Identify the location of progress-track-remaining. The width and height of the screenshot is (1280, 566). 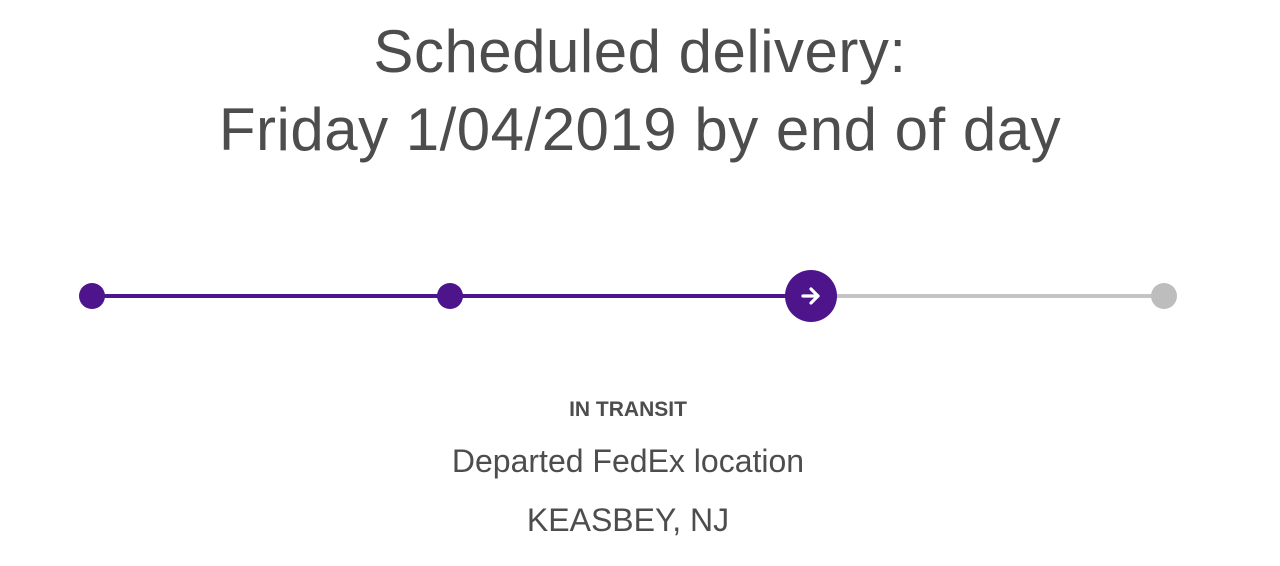
(988, 296).